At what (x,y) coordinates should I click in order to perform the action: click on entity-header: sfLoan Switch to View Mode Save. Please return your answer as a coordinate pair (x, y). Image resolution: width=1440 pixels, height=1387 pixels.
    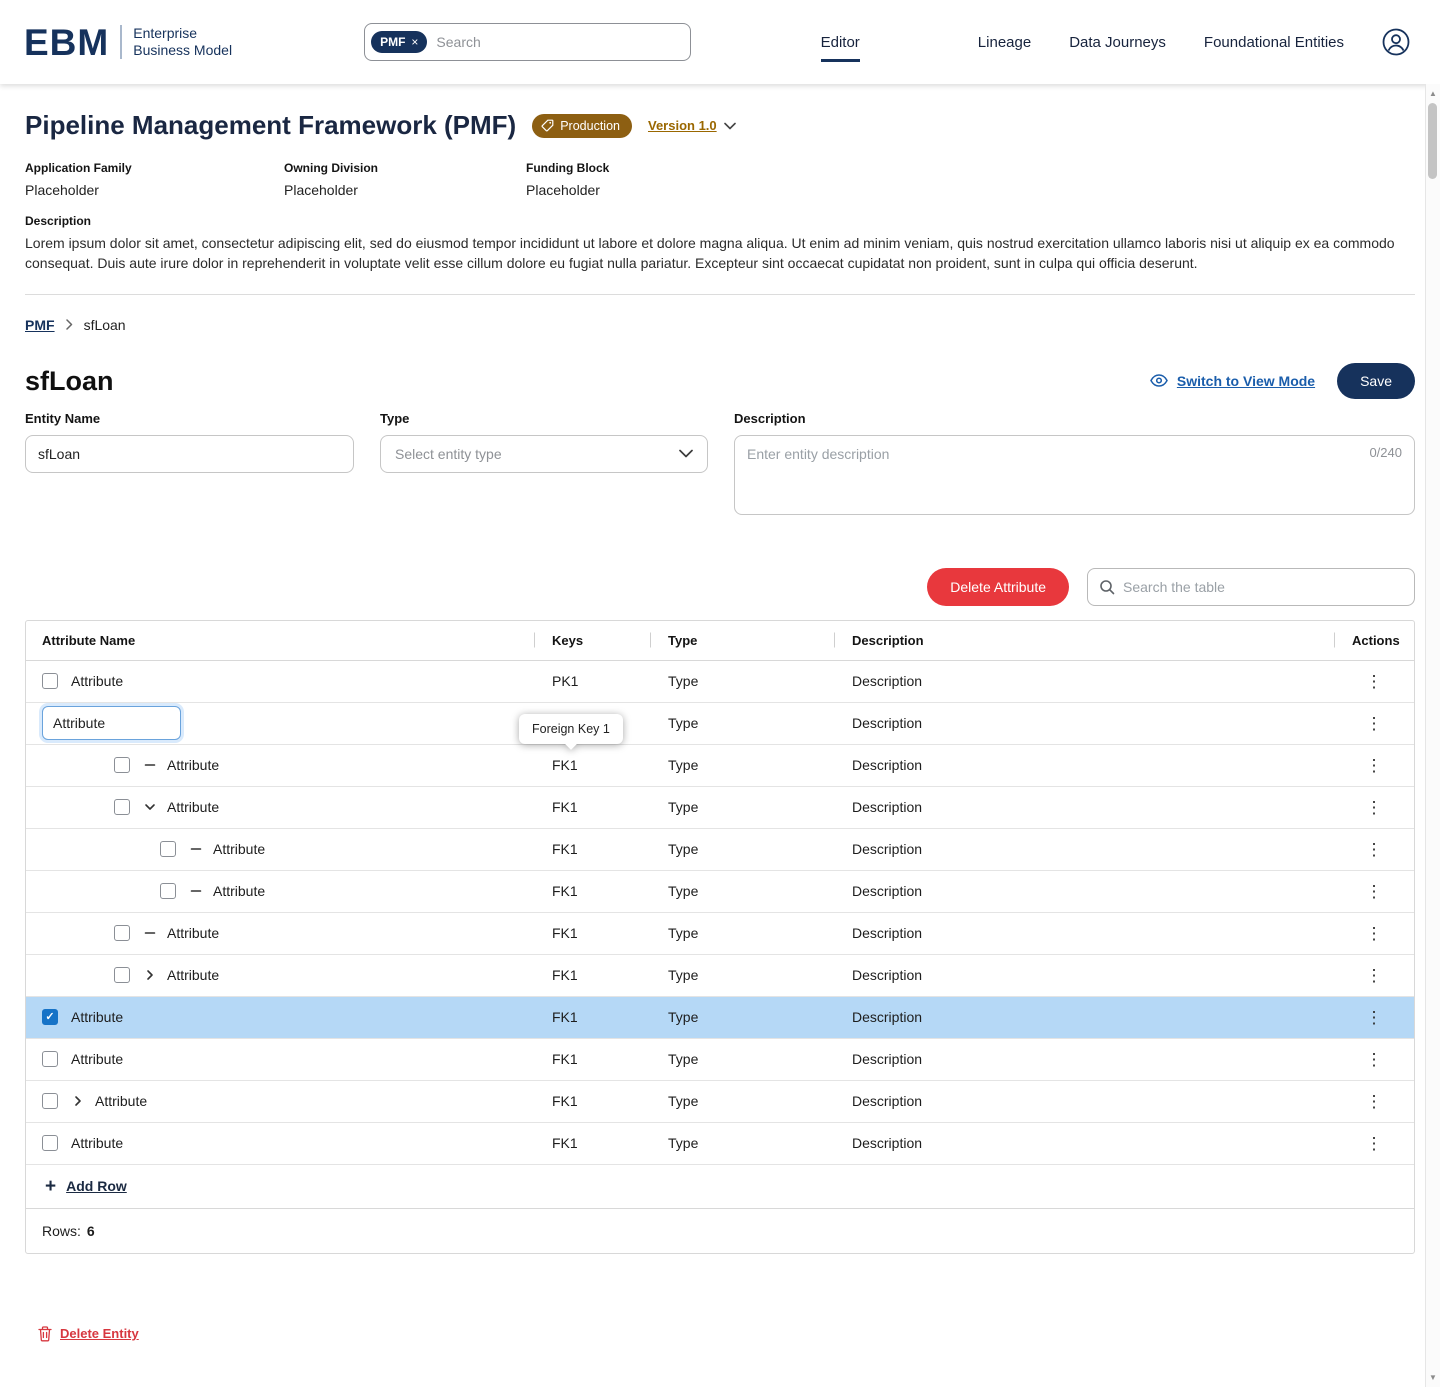
    Looking at the image, I should click on (720, 380).